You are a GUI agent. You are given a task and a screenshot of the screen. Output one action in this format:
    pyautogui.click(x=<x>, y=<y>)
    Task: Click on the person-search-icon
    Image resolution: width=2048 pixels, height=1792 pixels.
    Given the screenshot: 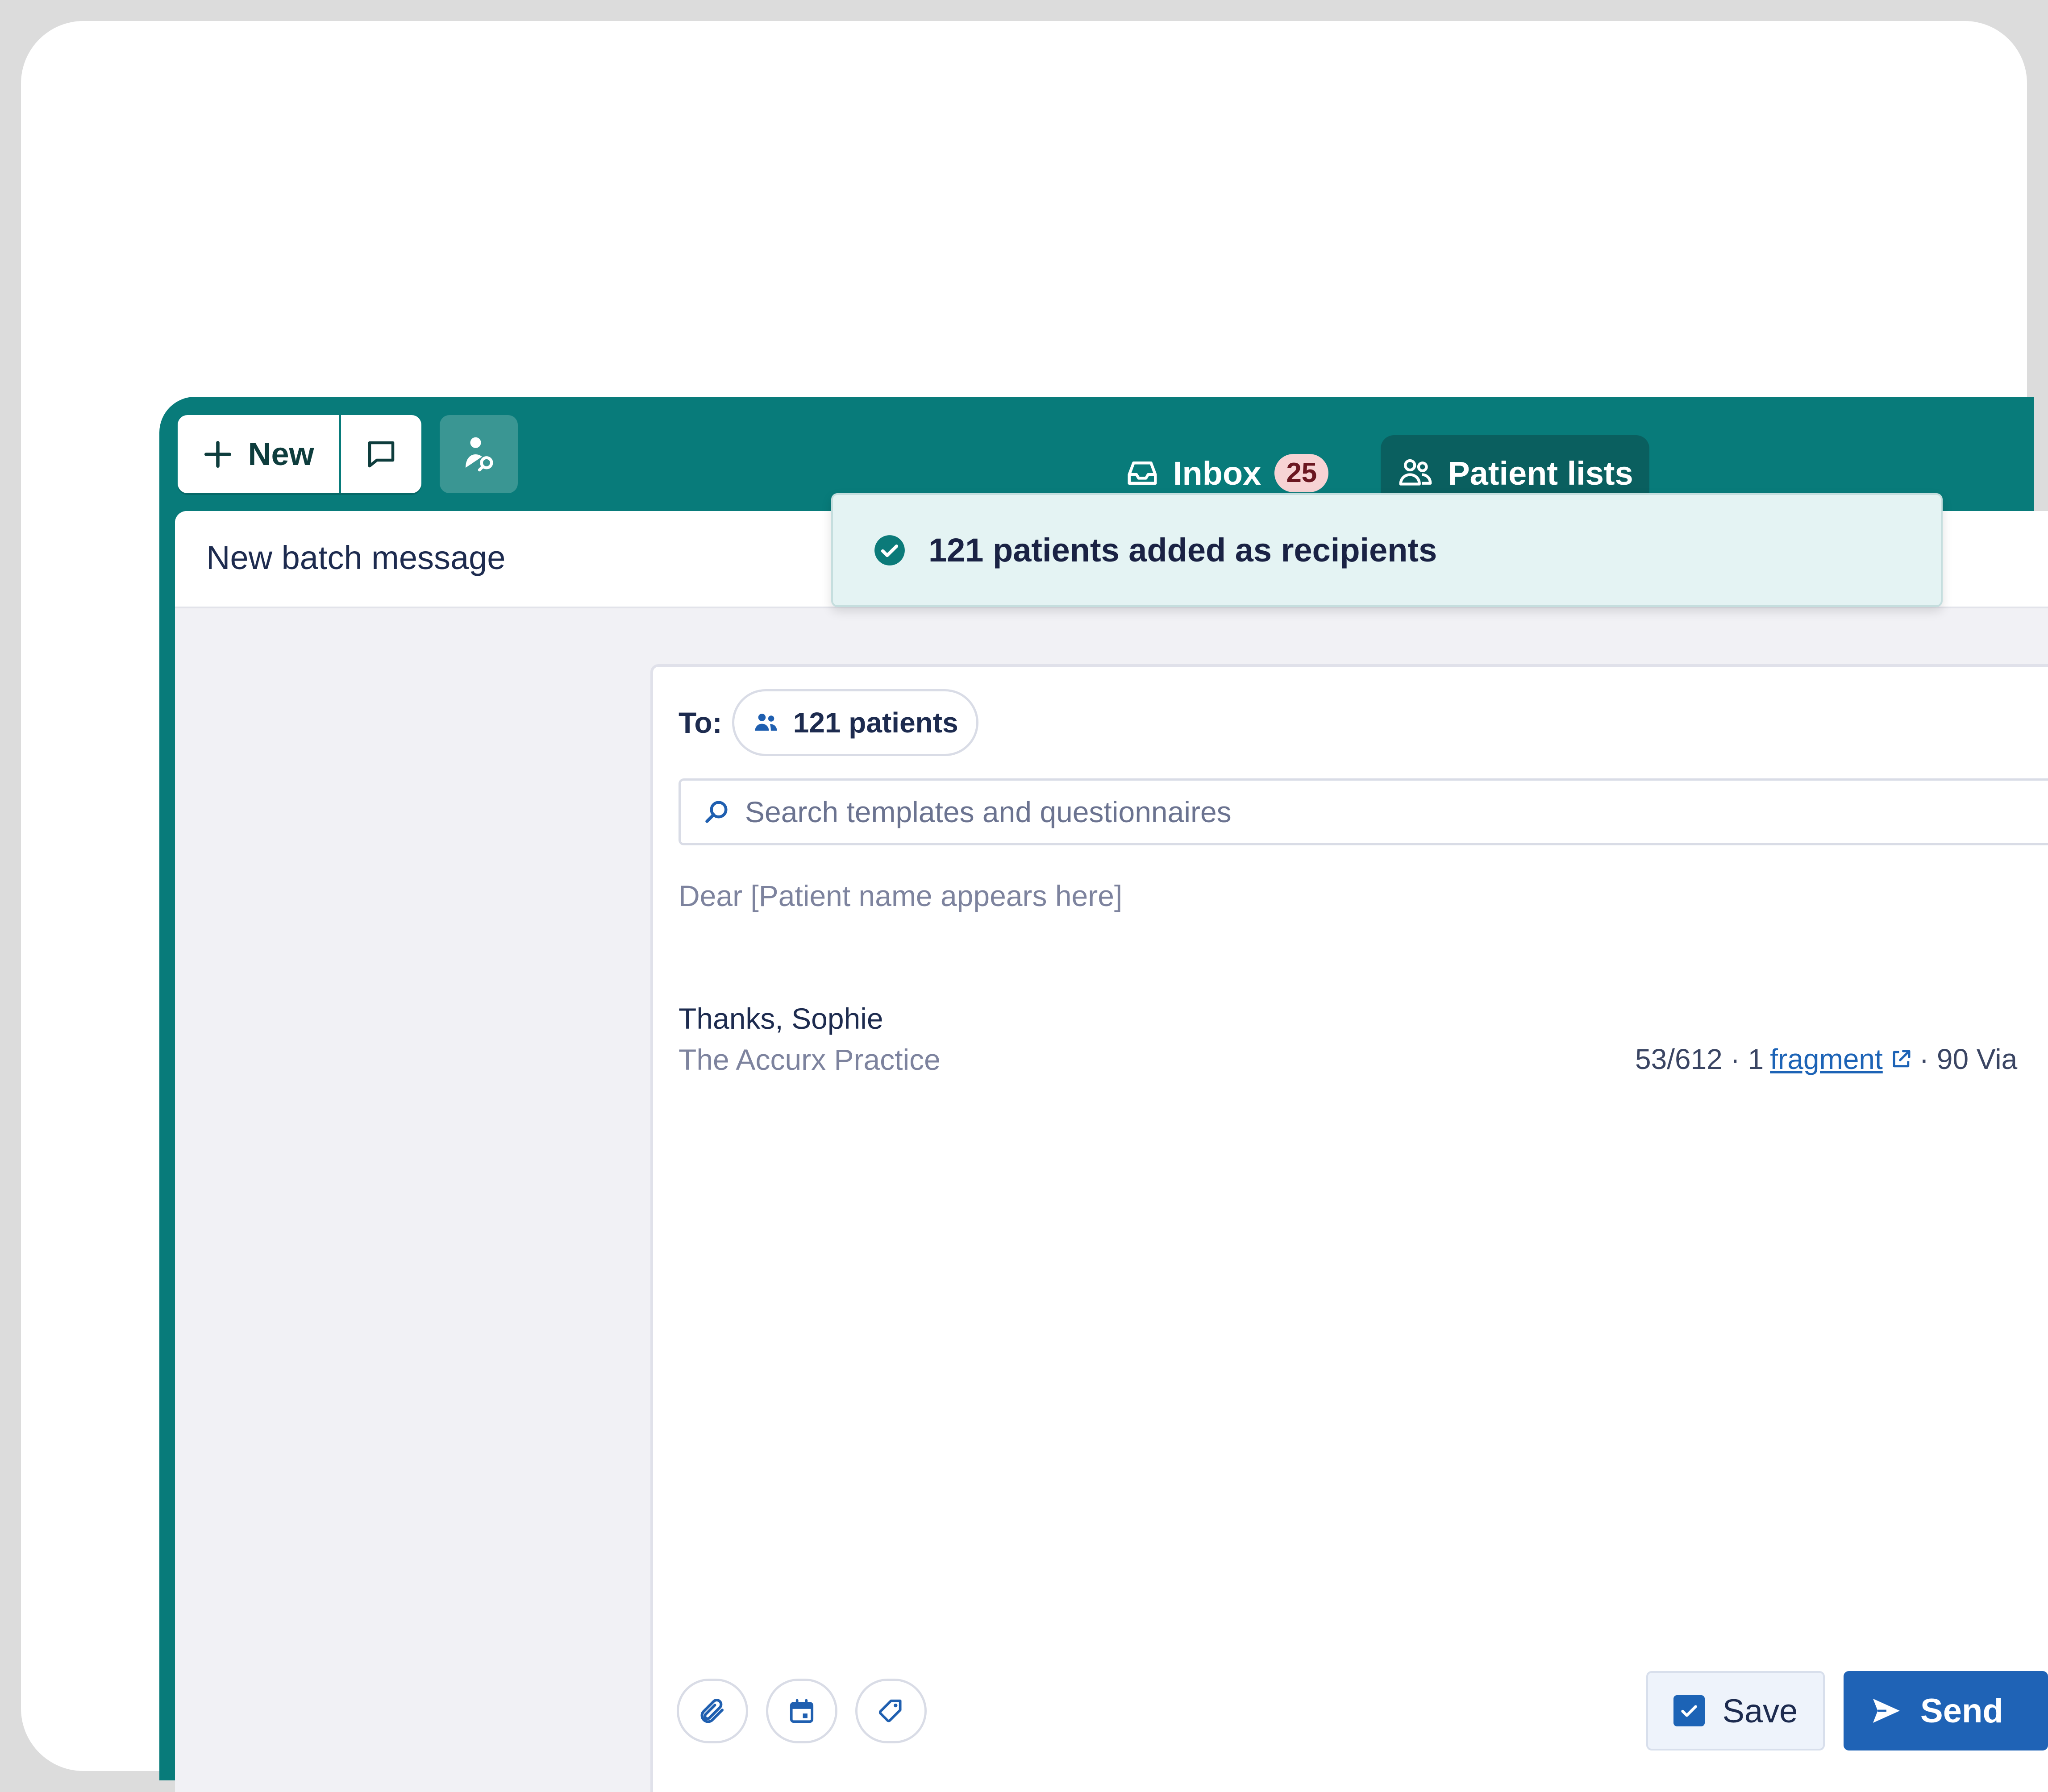 What is the action you would take?
    pyautogui.click(x=479, y=454)
    